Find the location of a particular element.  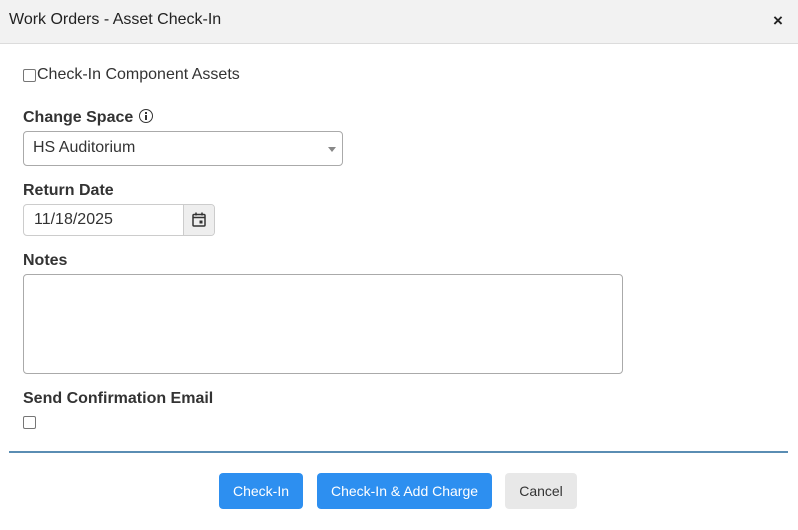

dialog-title: Work Orders - Asset Check-In is located at coordinates (115, 19).